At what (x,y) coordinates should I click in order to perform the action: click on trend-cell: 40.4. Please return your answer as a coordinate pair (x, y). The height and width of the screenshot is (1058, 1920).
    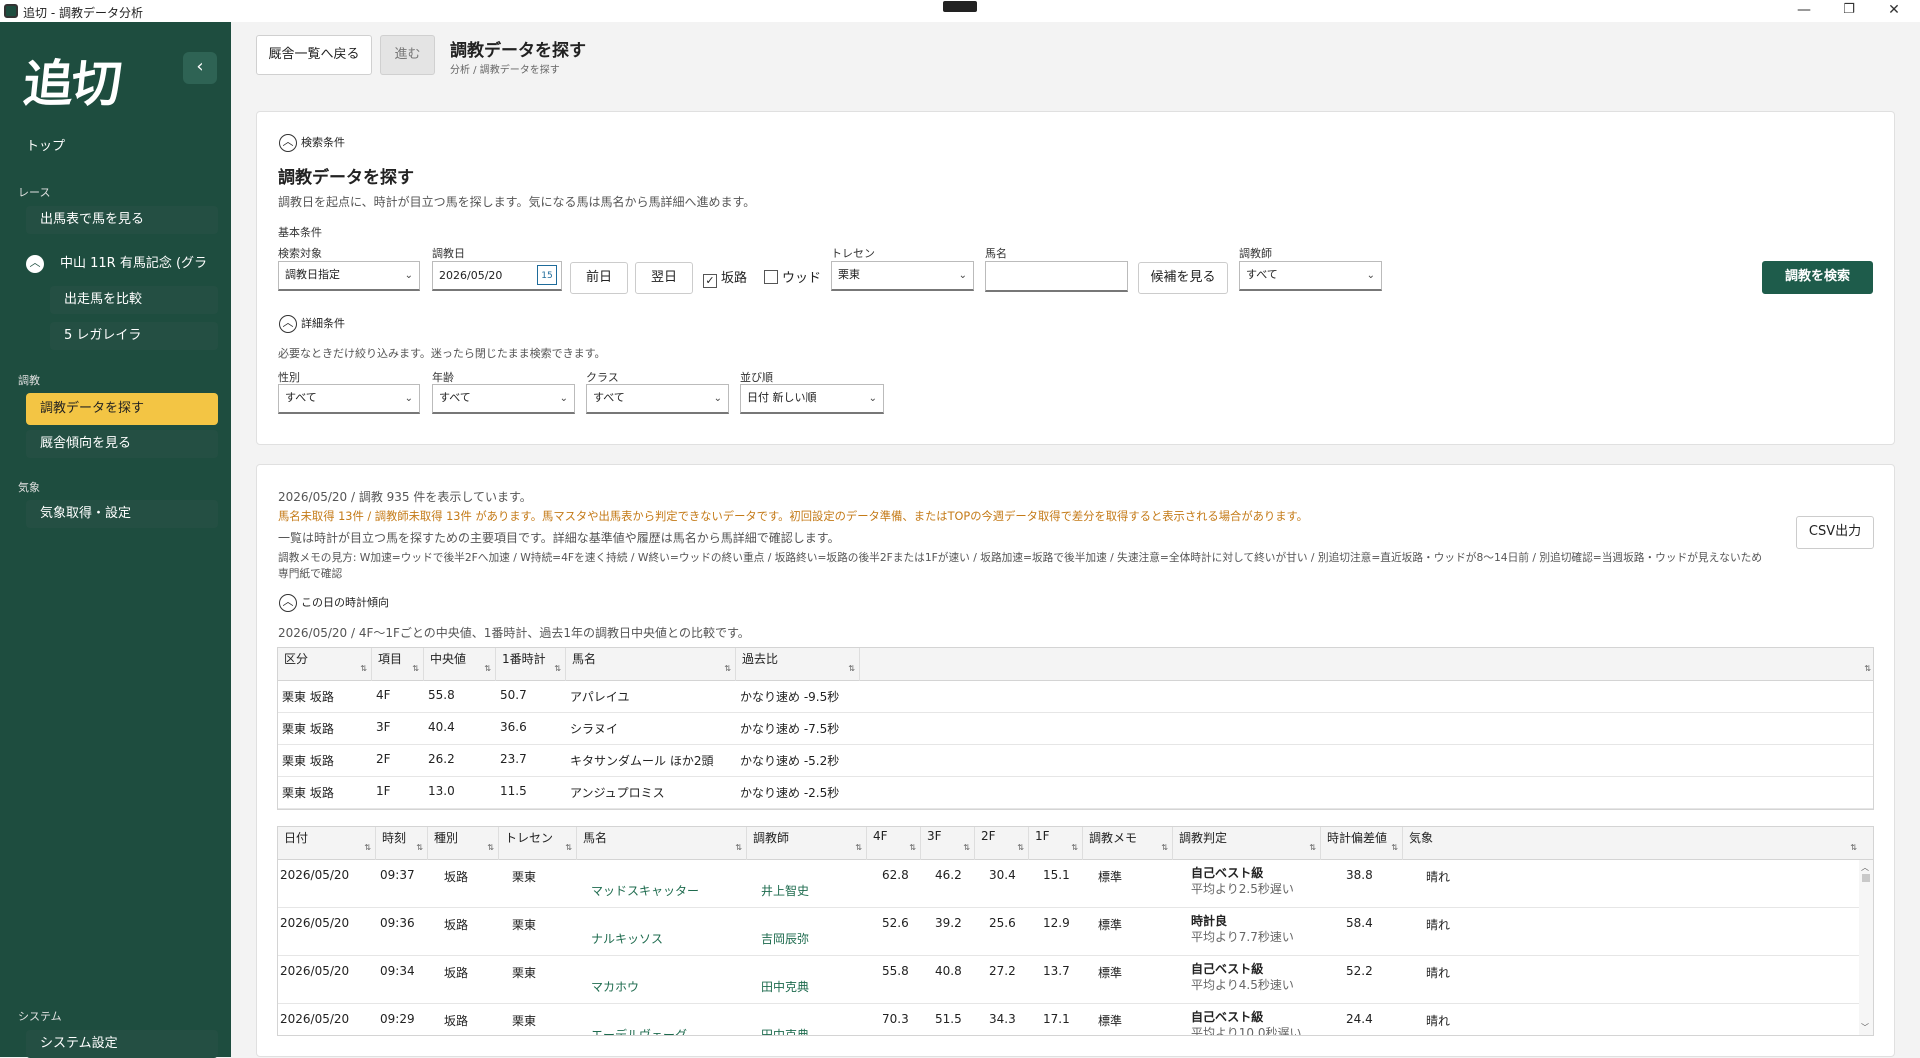
    Looking at the image, I should click on (441, 727).